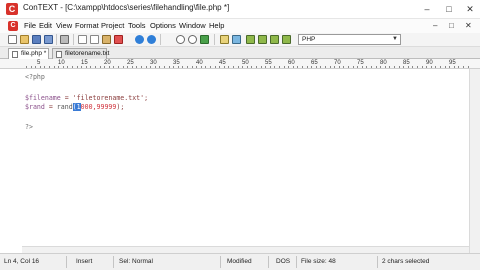  Describe the element at coordinates (64, 39) in the screenshot. I see `print-icon` at that location.